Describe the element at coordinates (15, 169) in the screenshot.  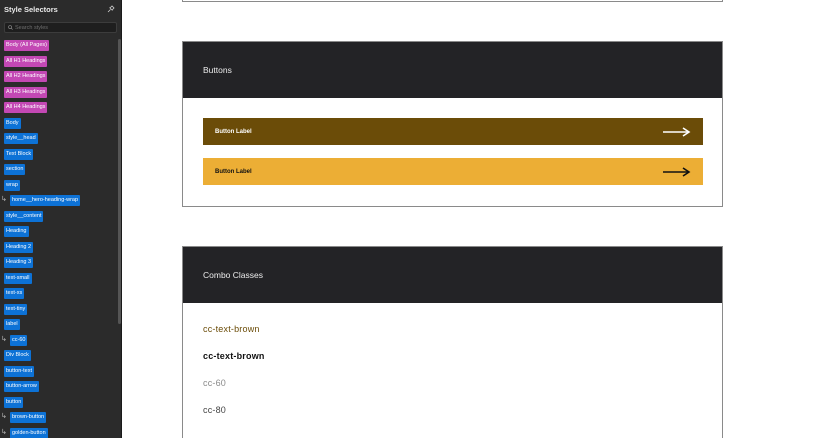
I see `selector-tag: section` at that location.